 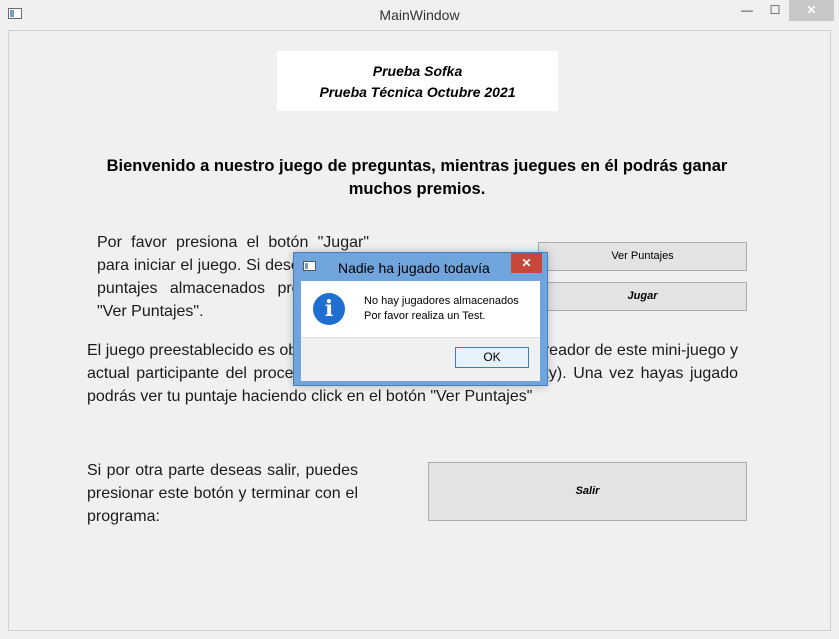 What do you see at coordinates (811, 10) in the screenshot?
I see `close-button: ✕` at bounding box center [811, 10].